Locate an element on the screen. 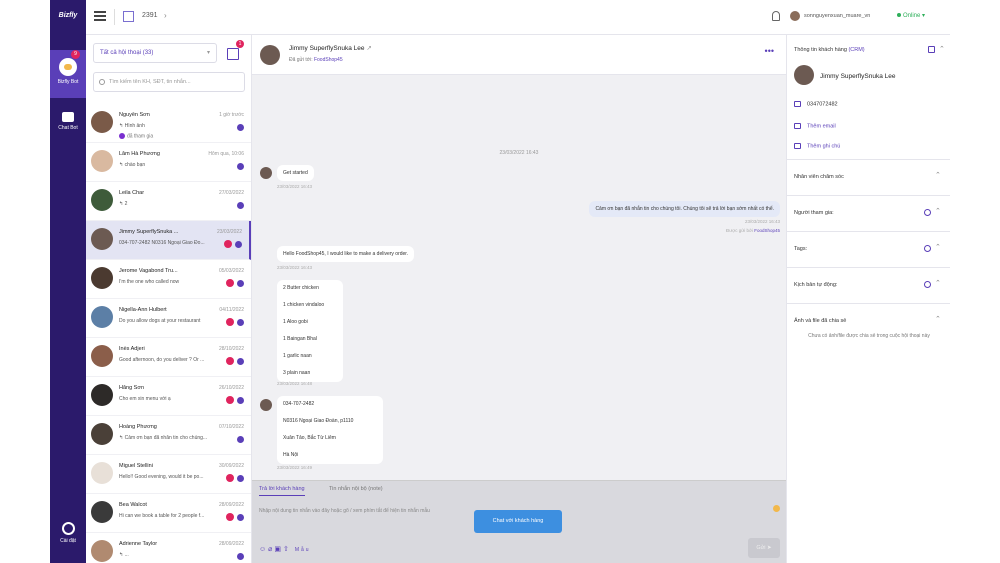 Image resolution: width=1000 pixels, height=563 pixels. quick-reply-icon: ⇧ is located at coordinates (287, 549).